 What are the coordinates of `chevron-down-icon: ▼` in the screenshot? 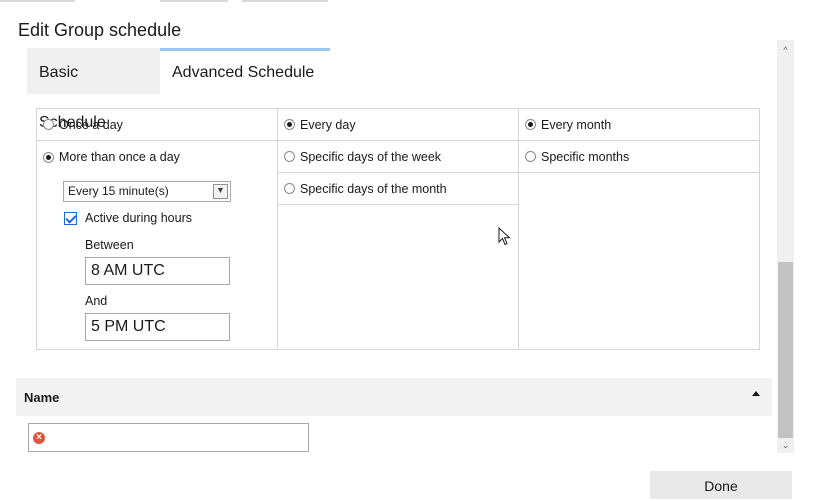 It's located at (220, 191).